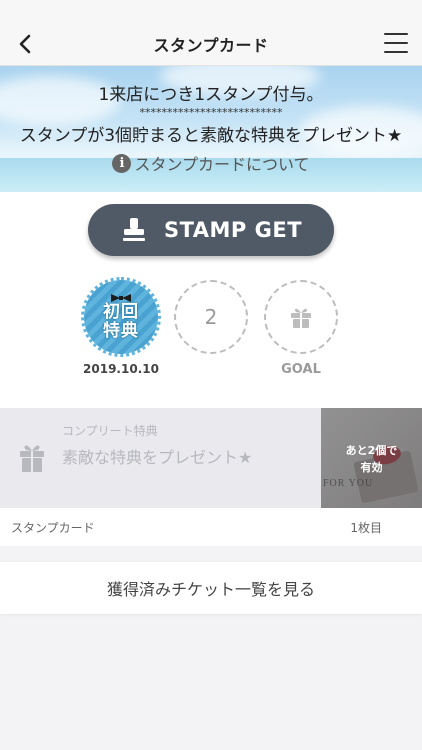  I want to click on banner-line-2: スタンプが3個貯まると素敵な特典をプレゼント★, so click(211, 136).